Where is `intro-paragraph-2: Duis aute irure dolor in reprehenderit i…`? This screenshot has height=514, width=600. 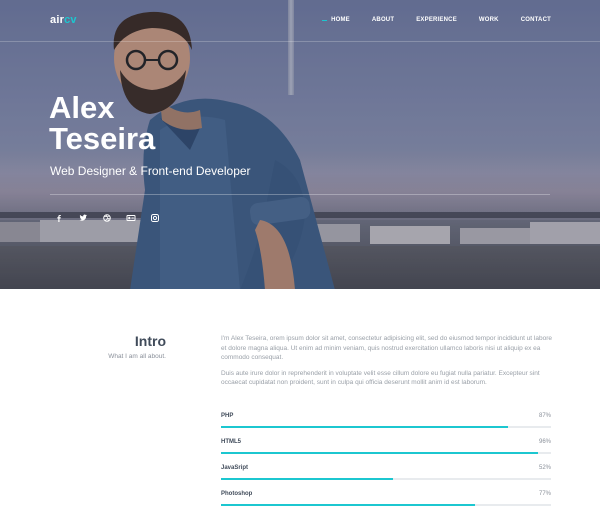 intro-paragraph-2: Duis aute irure dolor in reprehenderit i… is located at coordinates (380, 378).